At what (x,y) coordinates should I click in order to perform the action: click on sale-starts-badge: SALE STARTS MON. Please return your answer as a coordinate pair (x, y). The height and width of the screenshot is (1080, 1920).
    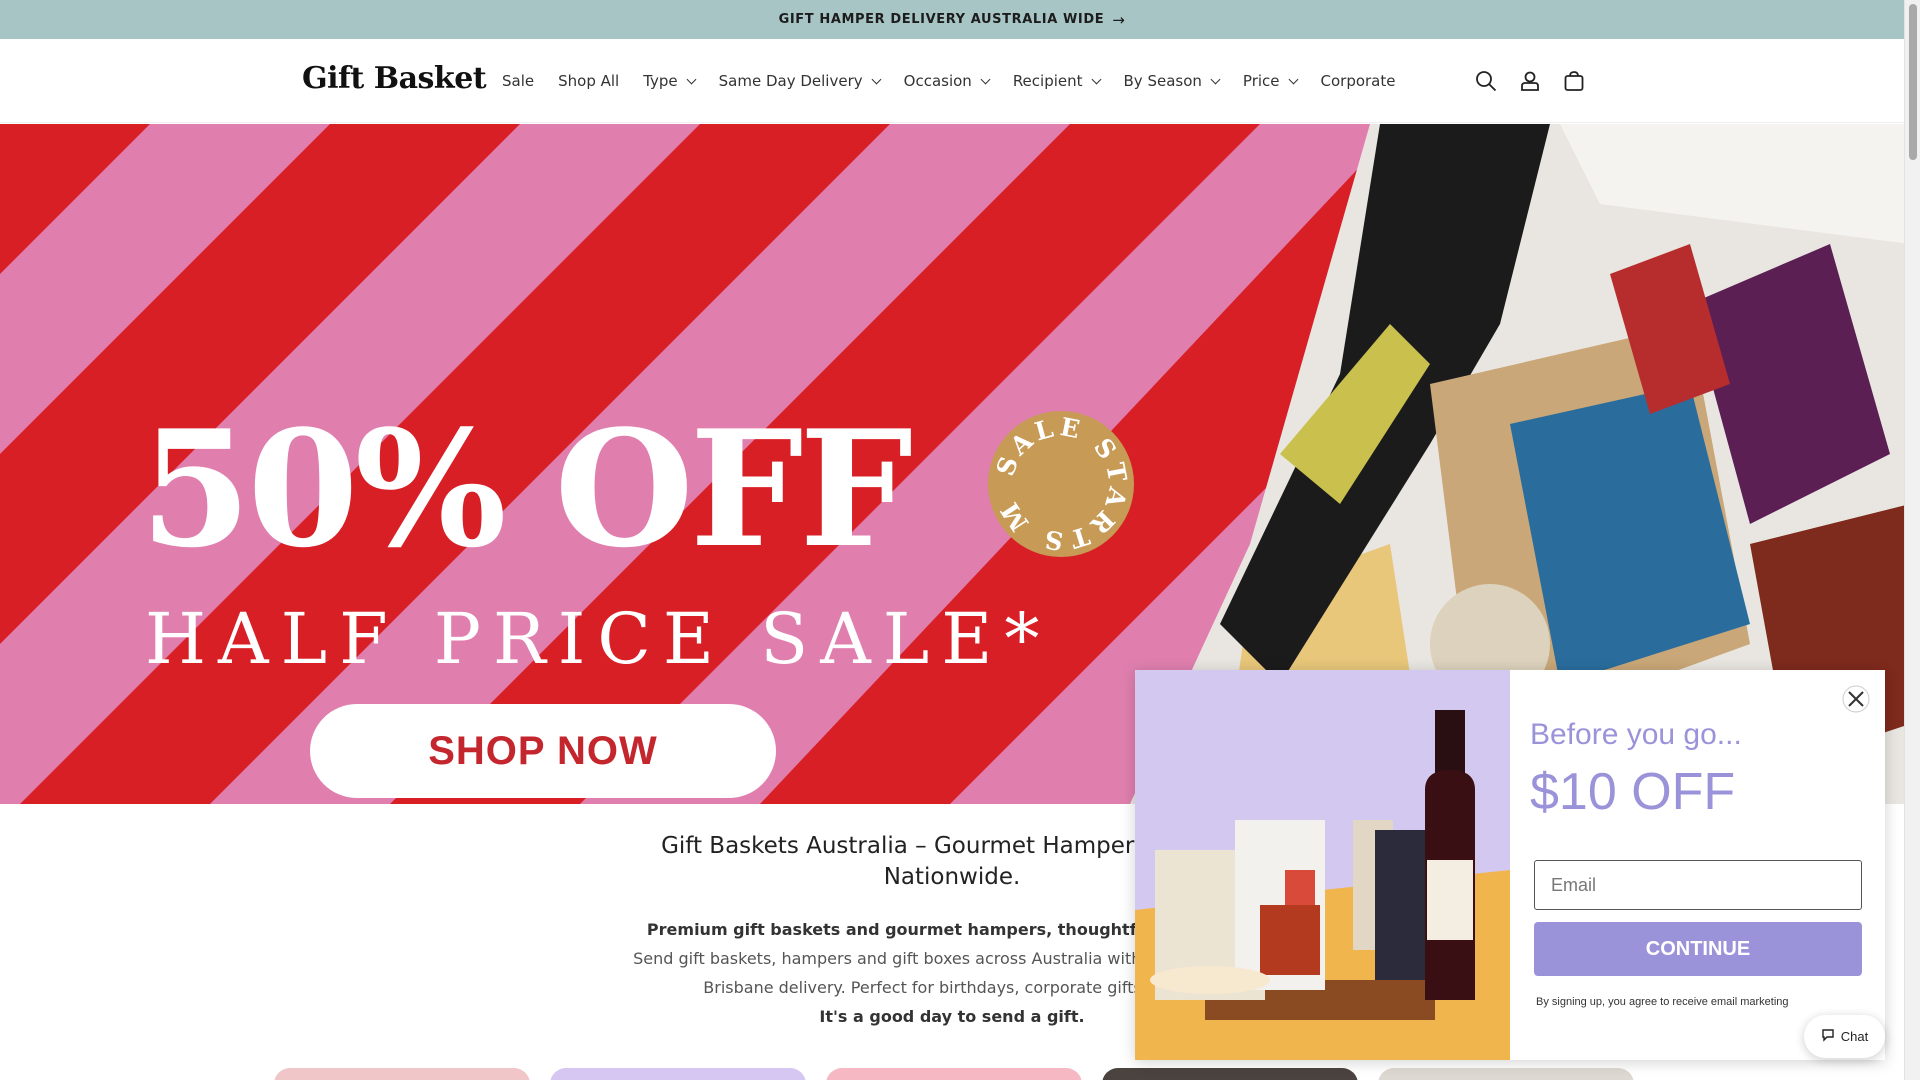
    Looking at the image, I should click on (1054, 472).